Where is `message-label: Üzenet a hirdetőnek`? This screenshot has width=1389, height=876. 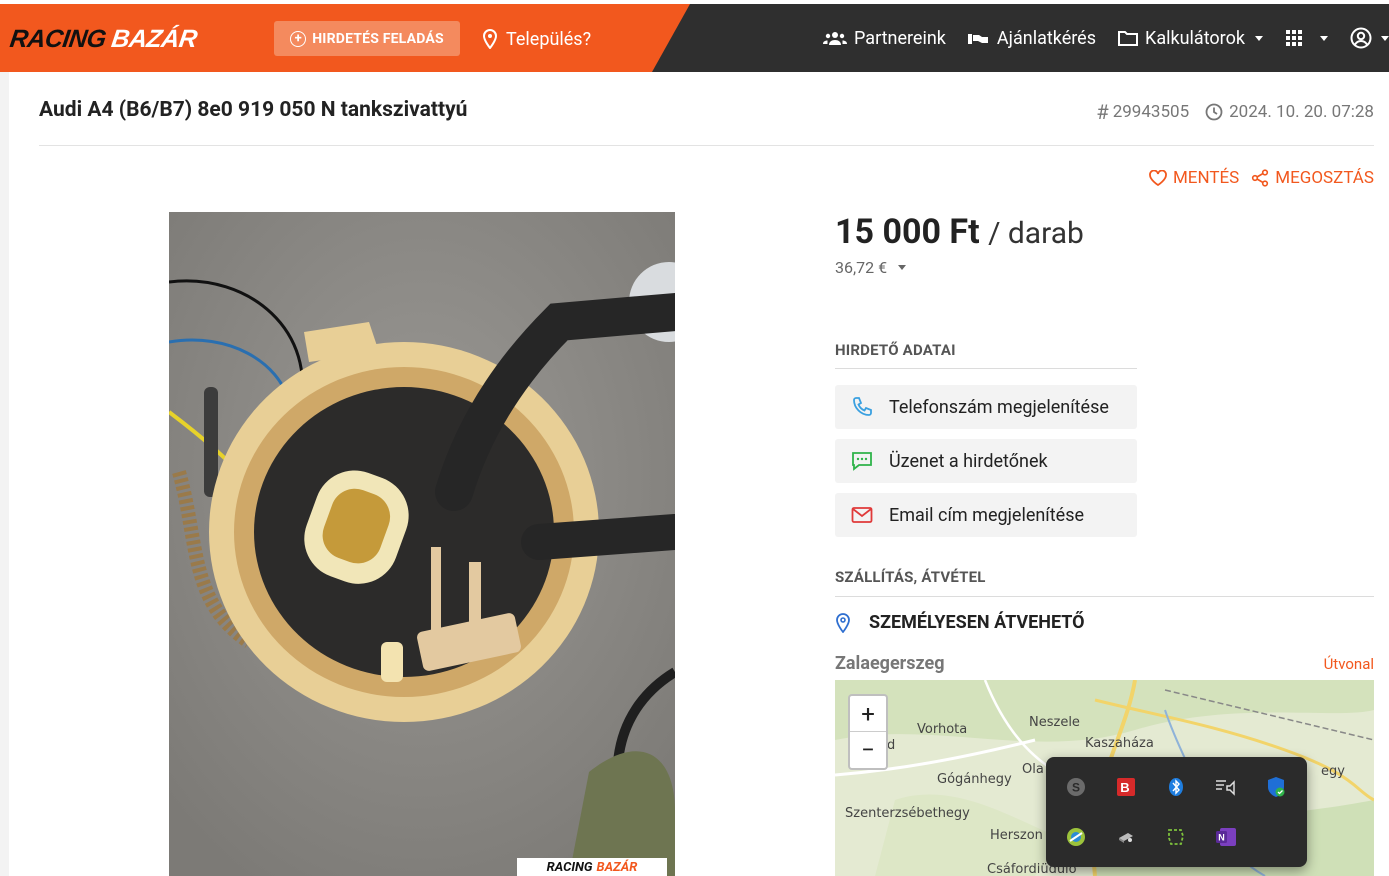 message-label: Üzenet a hirdetőnek is located at coordinates (968, 461).